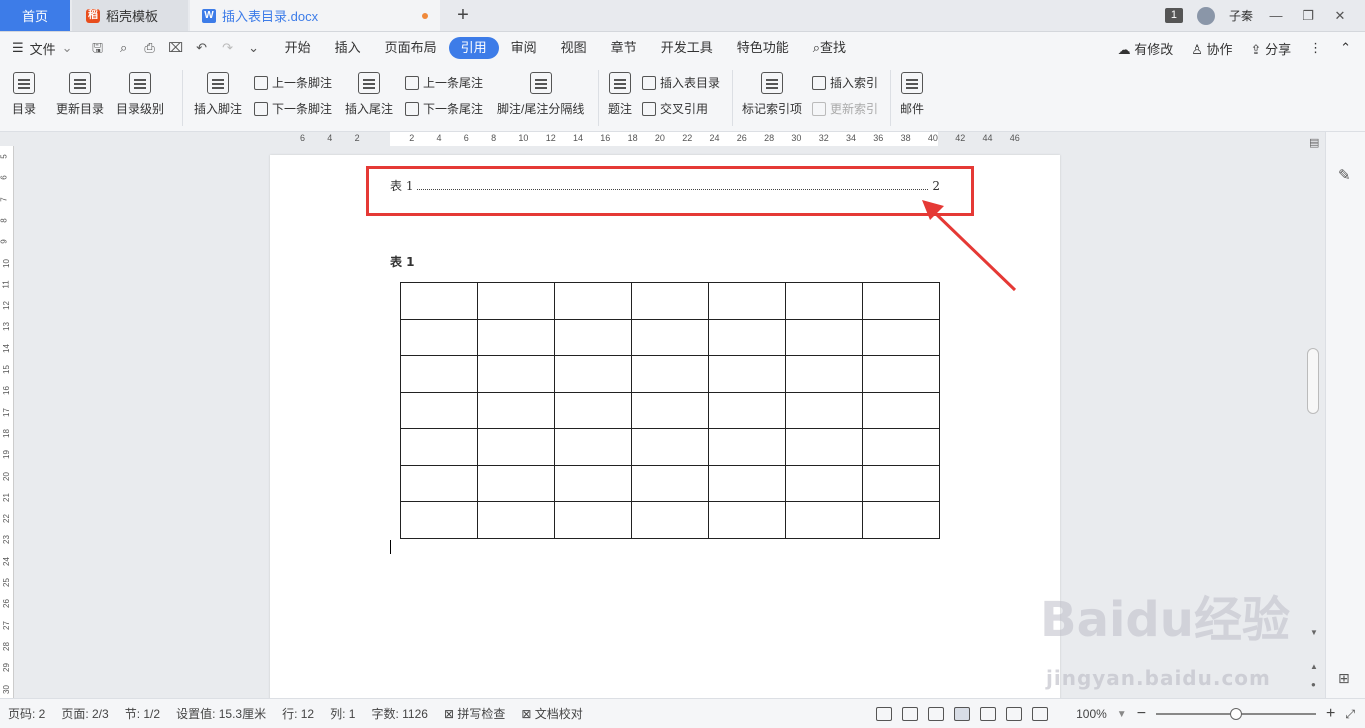 The height and width of the screenshot is (728, 1365). What do you see at coordinates (1315, 48) in the screenshot?
I see `more-icon: ⋮` at bounding box center [1315, 48].